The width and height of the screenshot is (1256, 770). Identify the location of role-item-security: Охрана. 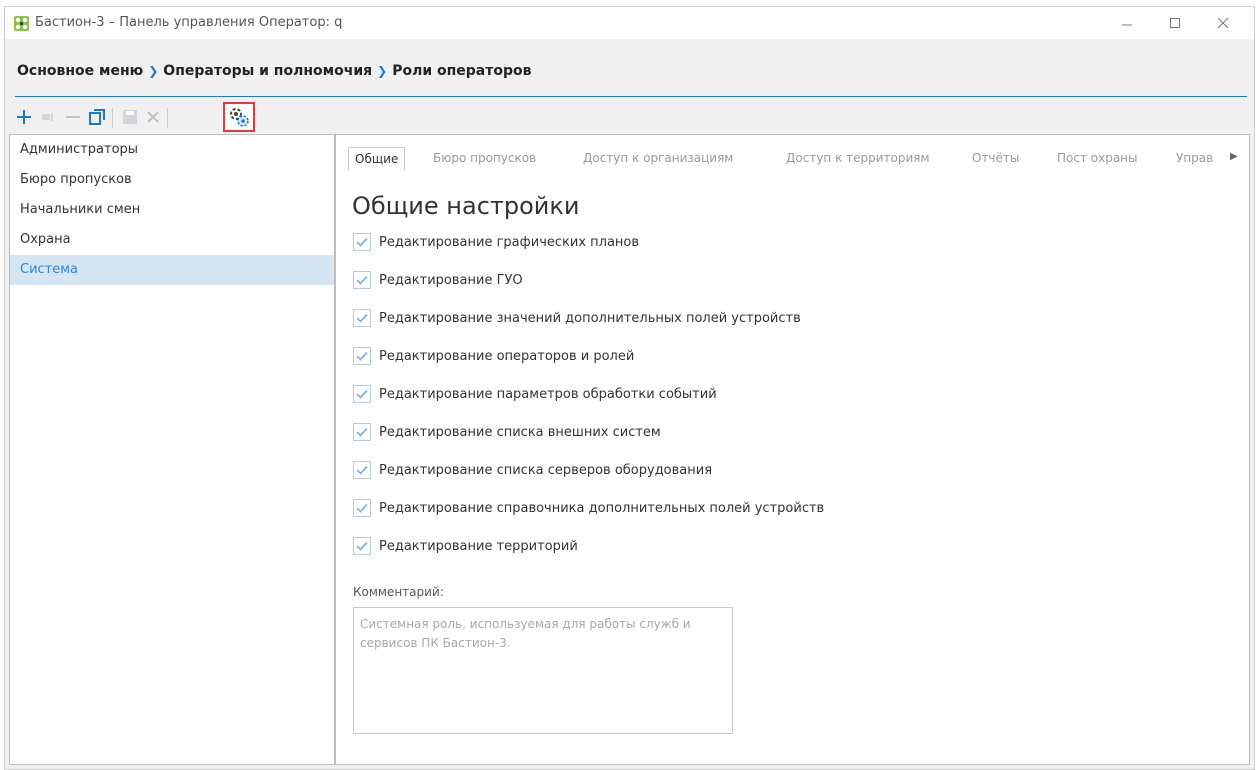
(172, 240).